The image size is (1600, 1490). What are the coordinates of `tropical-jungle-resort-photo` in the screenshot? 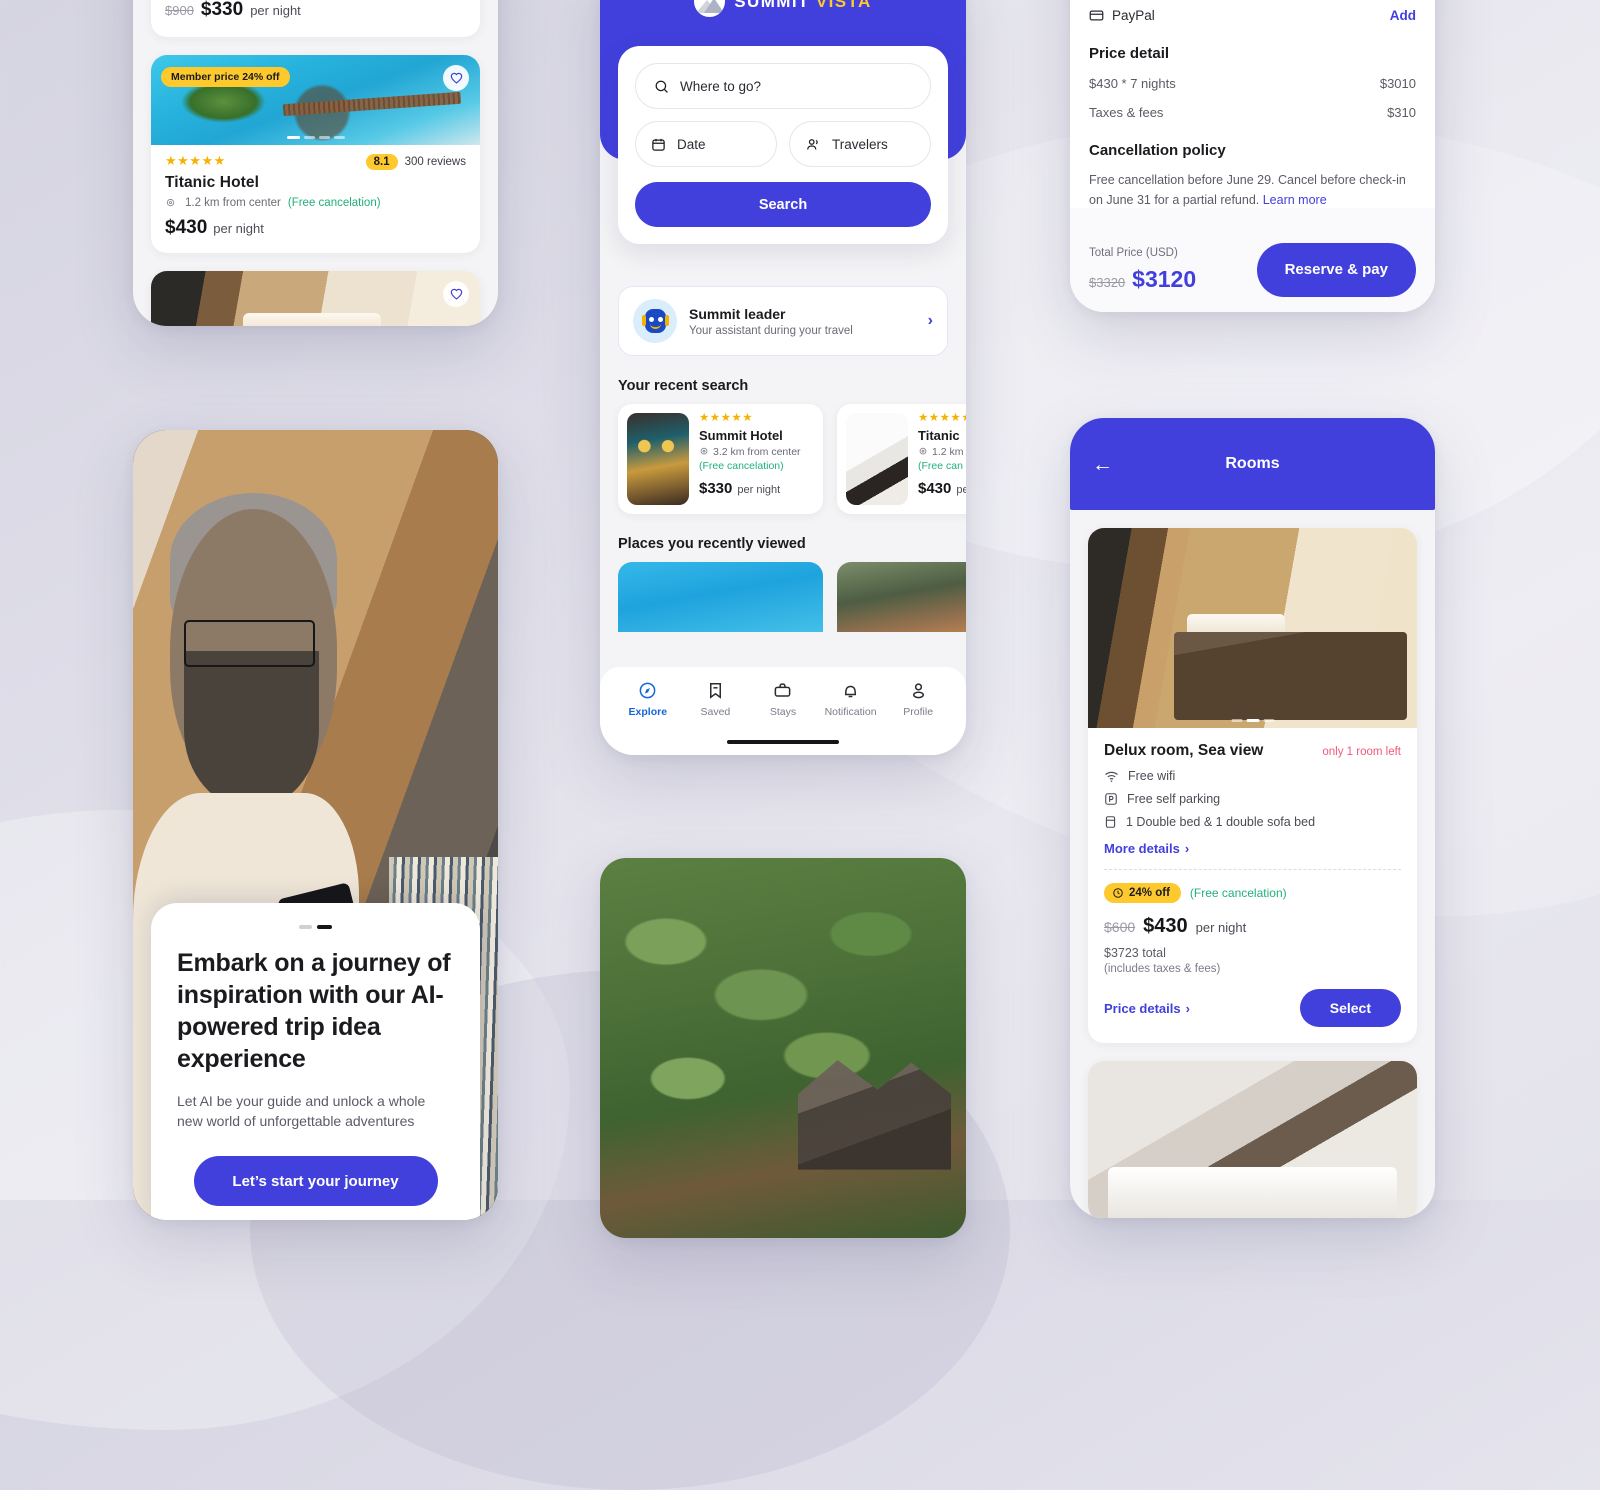 It's located at (783, 1048).